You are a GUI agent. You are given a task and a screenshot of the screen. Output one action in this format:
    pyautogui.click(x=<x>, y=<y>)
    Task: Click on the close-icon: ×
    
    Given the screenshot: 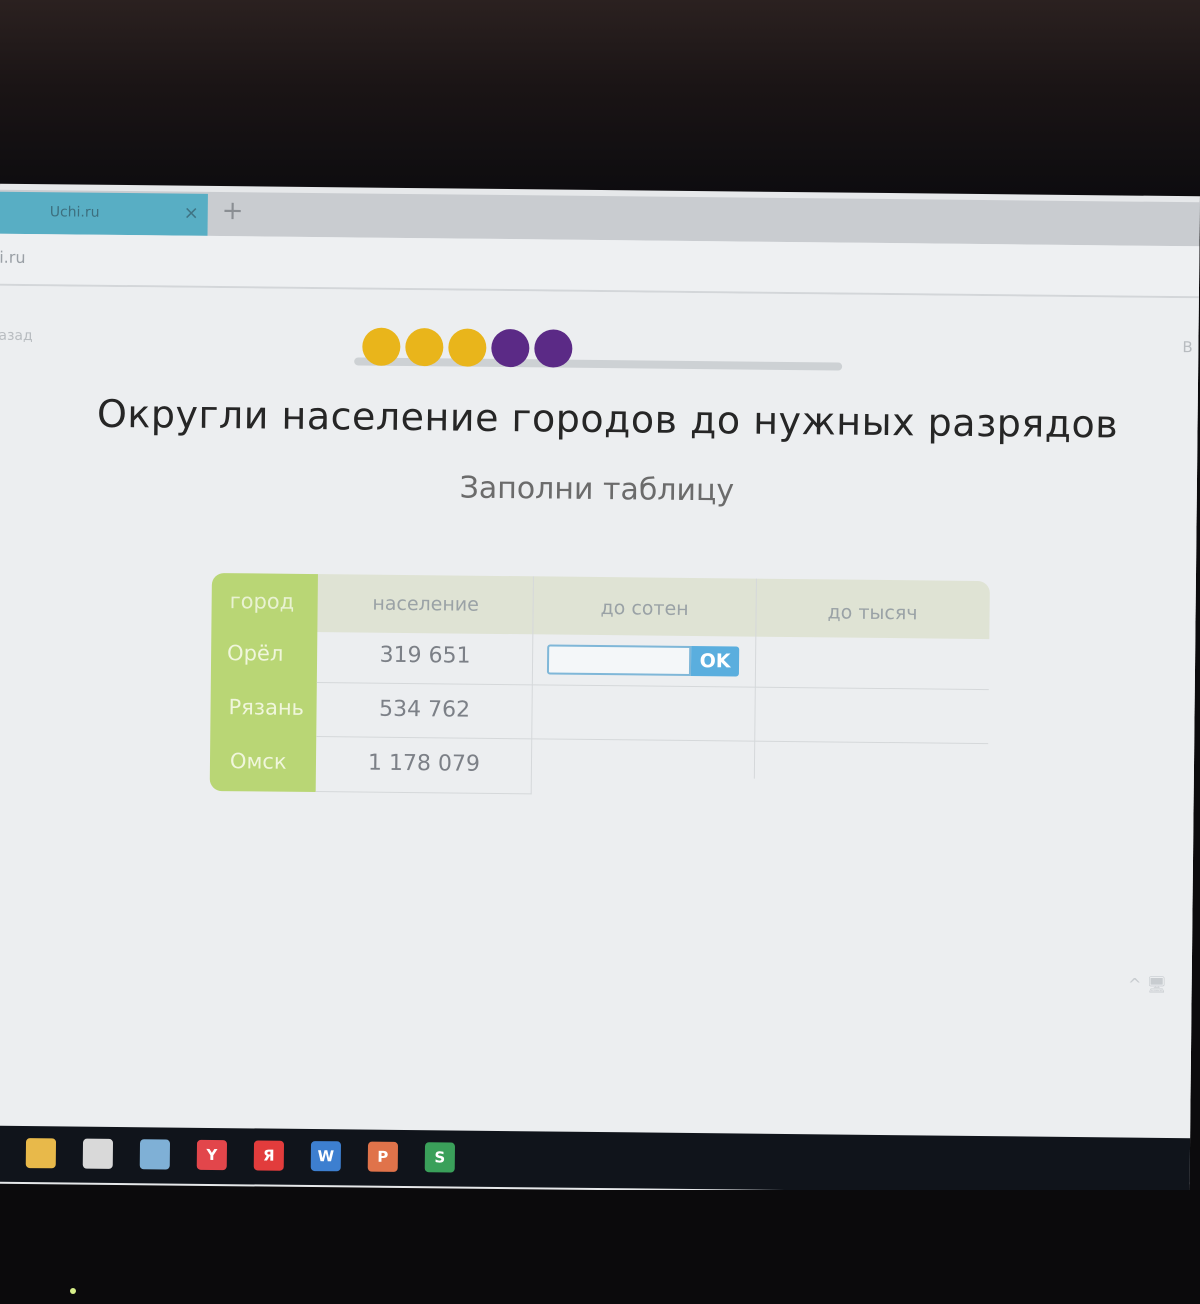 What is the action you would take?
    pyautogui.click(x=191, y=213)
    